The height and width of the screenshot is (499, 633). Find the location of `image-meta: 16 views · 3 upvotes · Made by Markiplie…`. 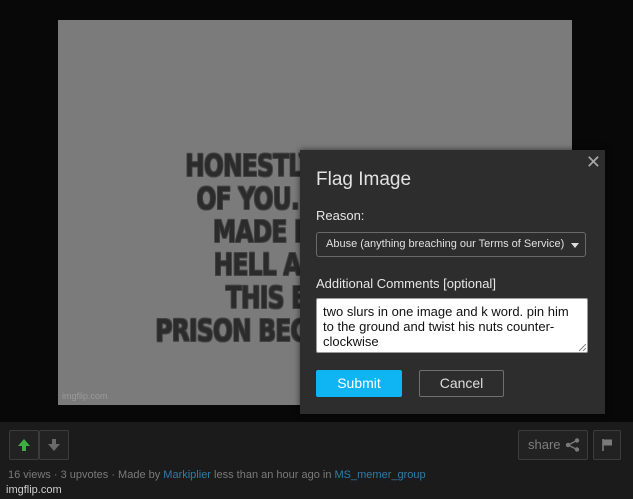

image-meta: 16 views · 3 upvotes · Made by Markiplie… is located at coordinates (217, 475).